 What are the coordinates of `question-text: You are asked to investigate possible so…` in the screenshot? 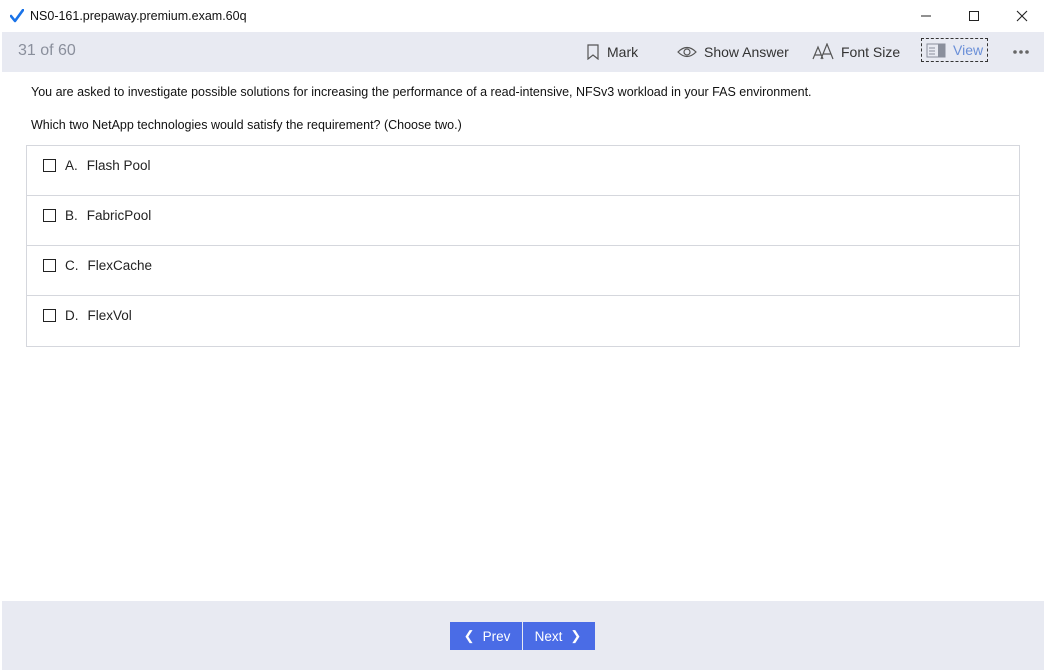 It's located at (421, 92).